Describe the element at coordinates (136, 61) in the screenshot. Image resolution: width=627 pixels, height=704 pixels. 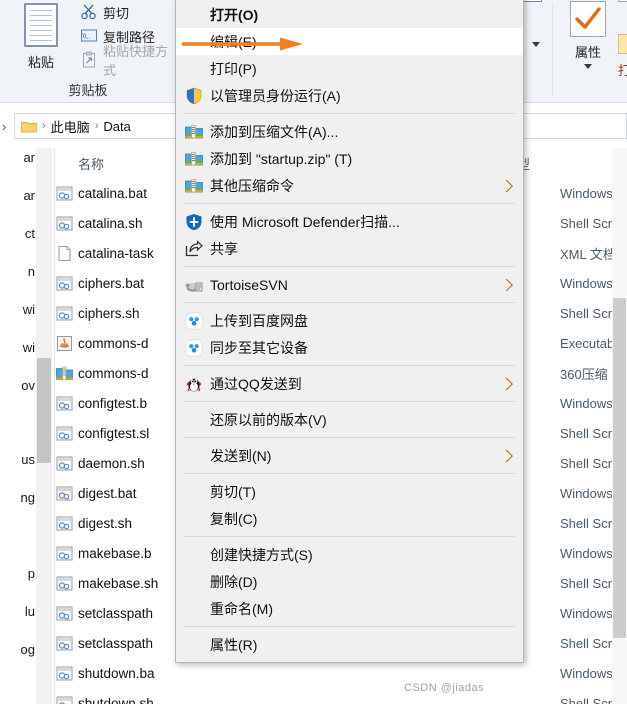
I see `paste-shortcut-label: 粘贴快捷方式` at that location.